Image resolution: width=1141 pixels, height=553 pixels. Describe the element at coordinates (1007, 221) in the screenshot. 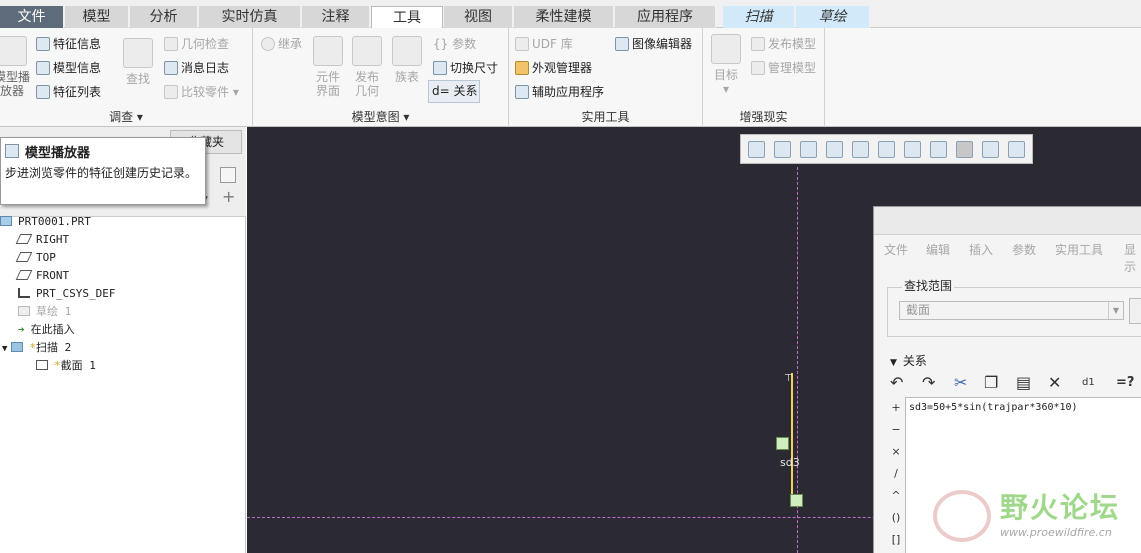

I see `dialog-title-bar` at that location.